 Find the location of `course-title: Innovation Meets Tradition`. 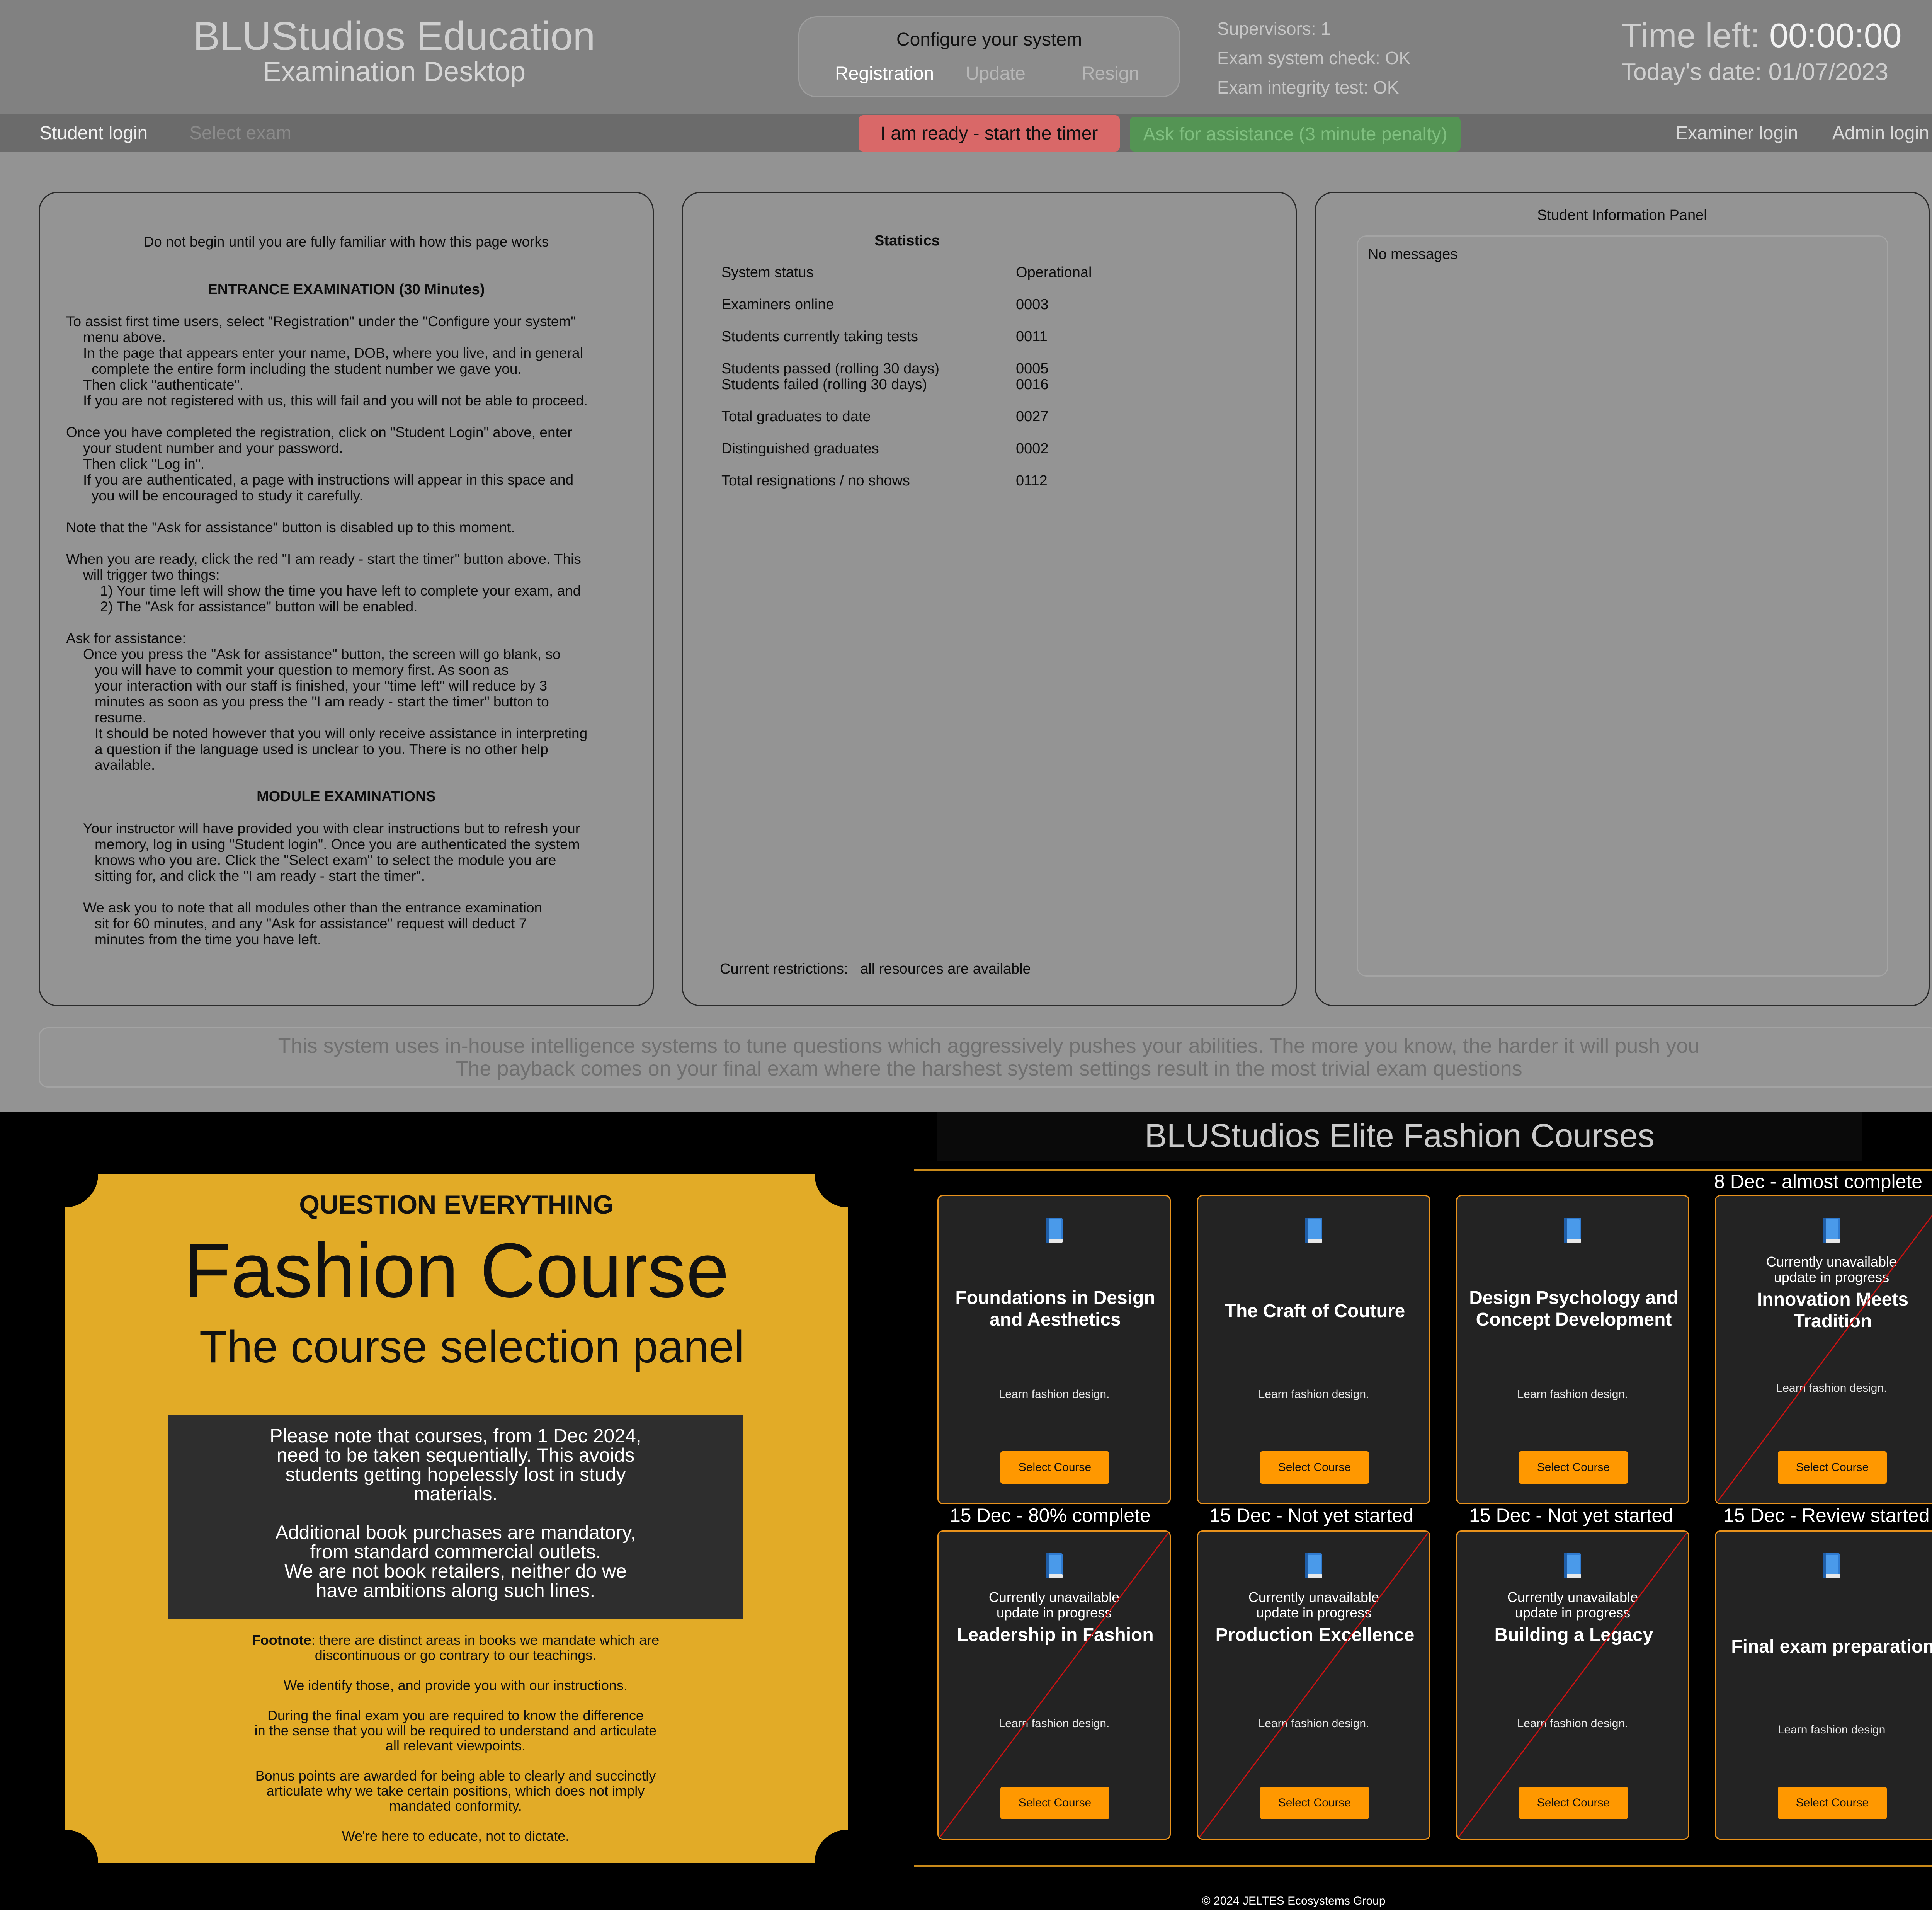

course-title: Innovation Meets Tradition is located at coordinates (1833, 1310).